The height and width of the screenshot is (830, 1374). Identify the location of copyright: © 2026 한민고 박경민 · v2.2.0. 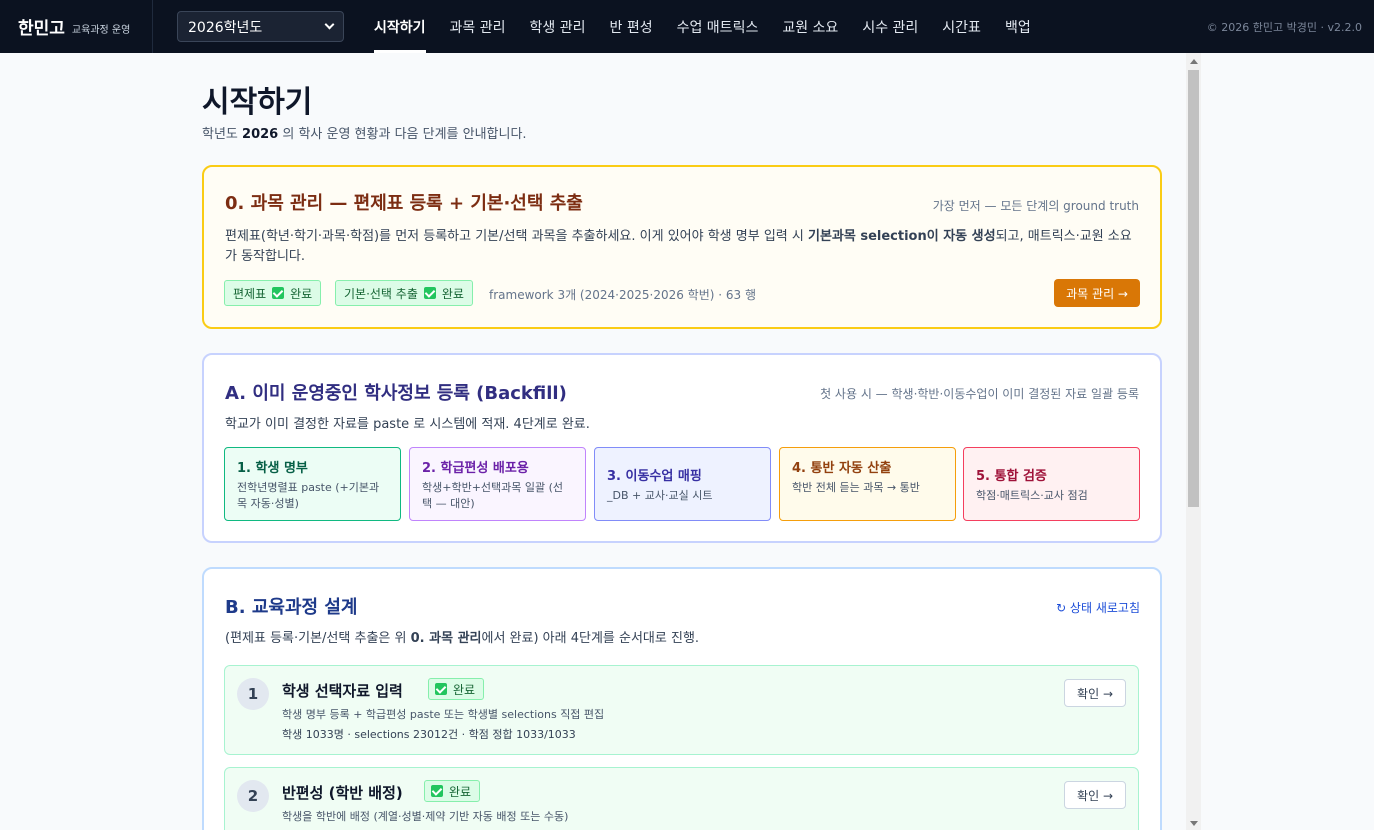
(1284, 27).